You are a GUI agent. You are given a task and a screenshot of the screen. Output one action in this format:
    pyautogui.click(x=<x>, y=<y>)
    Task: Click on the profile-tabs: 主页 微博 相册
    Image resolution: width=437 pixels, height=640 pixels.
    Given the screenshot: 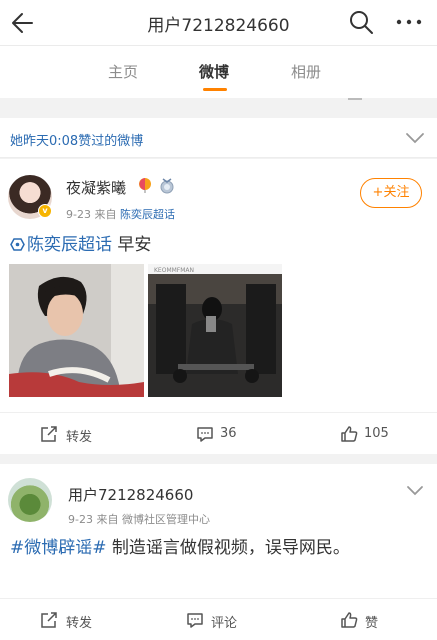 What is the action you would take?
    pyautogui.click(x=218, y=72)
    